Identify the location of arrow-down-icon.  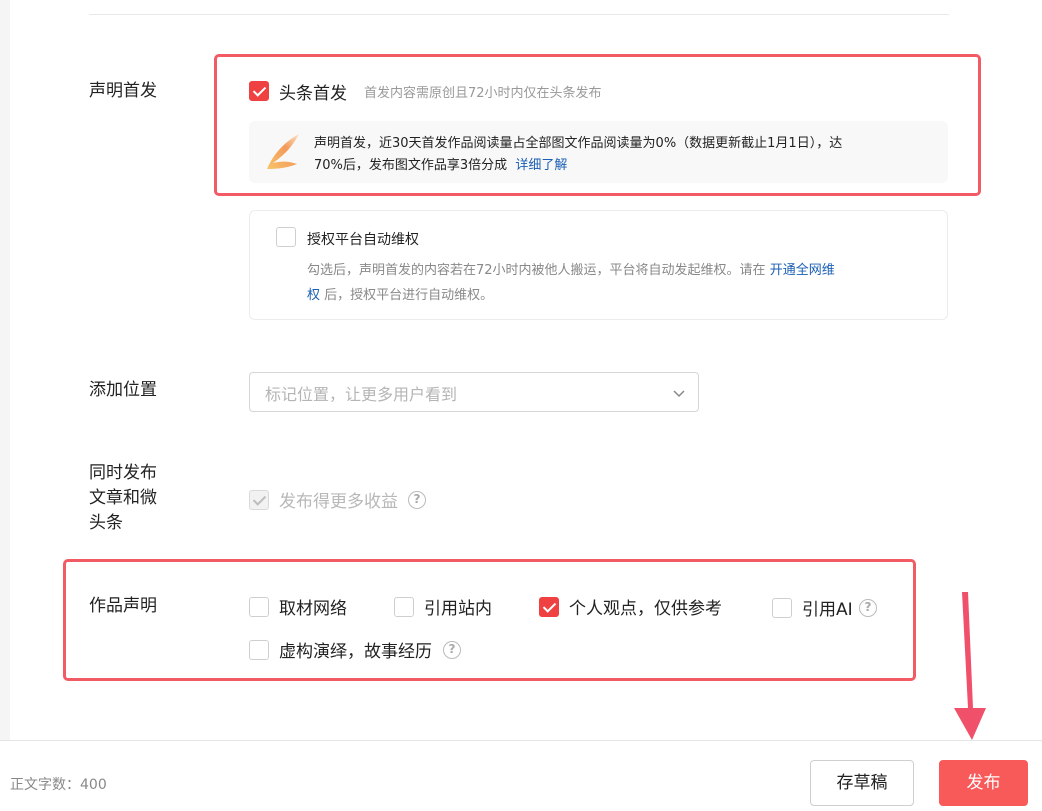
(970, 666).